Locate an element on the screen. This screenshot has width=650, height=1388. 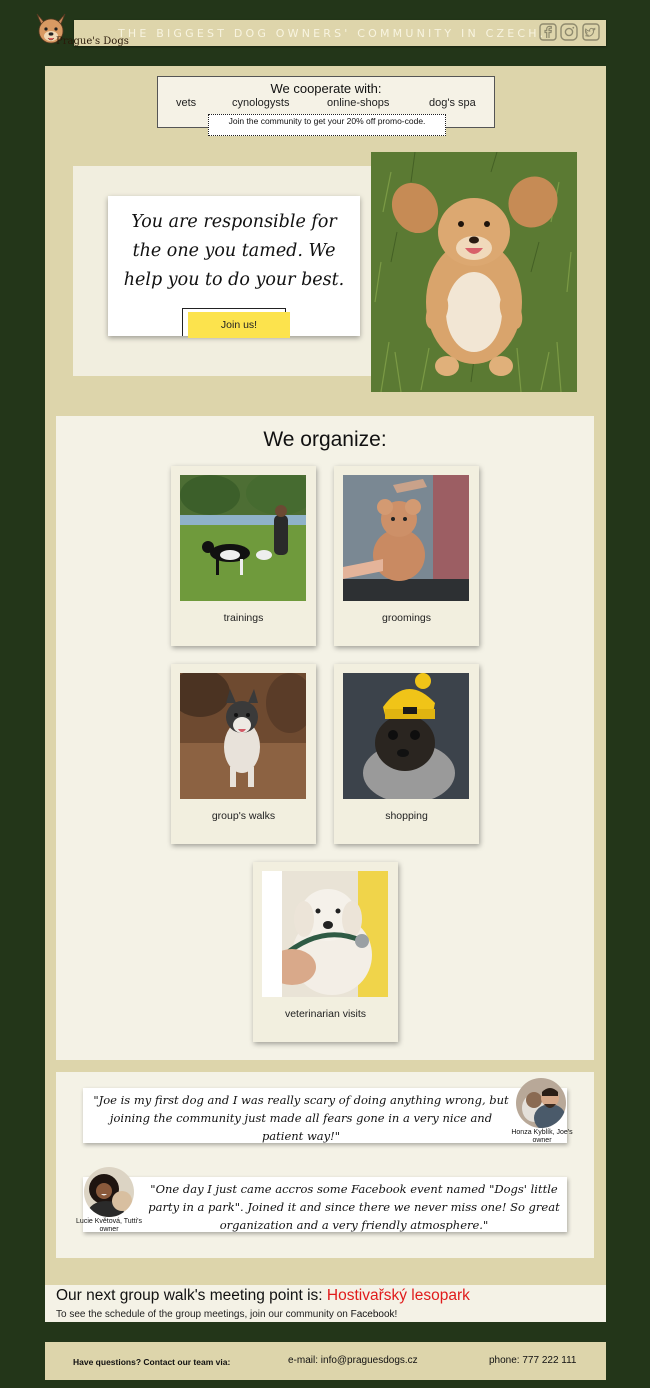
join-us-button: Join us! is located at coordinates (239, 325).